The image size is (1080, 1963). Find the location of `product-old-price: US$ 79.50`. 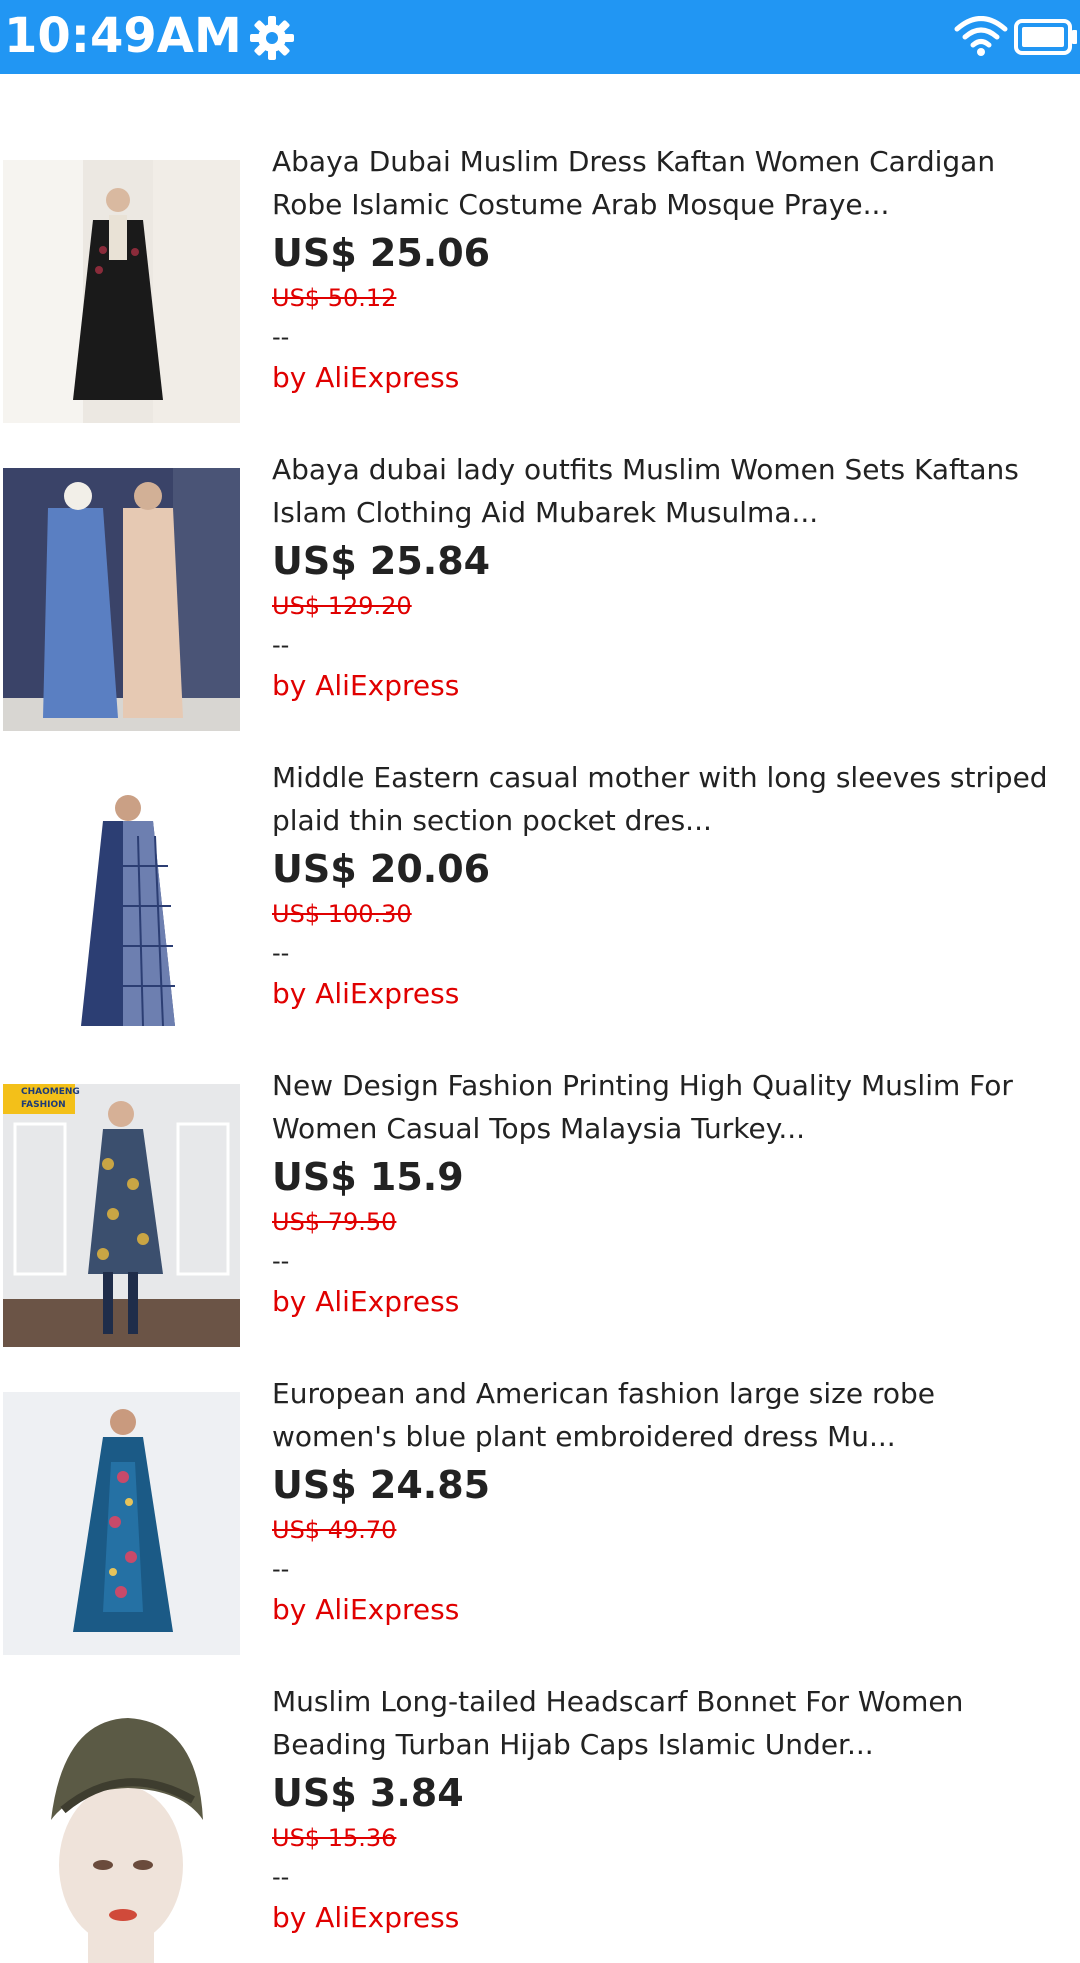

product-old-price: US$ 79.50 is located at coordinates (334, 1222).